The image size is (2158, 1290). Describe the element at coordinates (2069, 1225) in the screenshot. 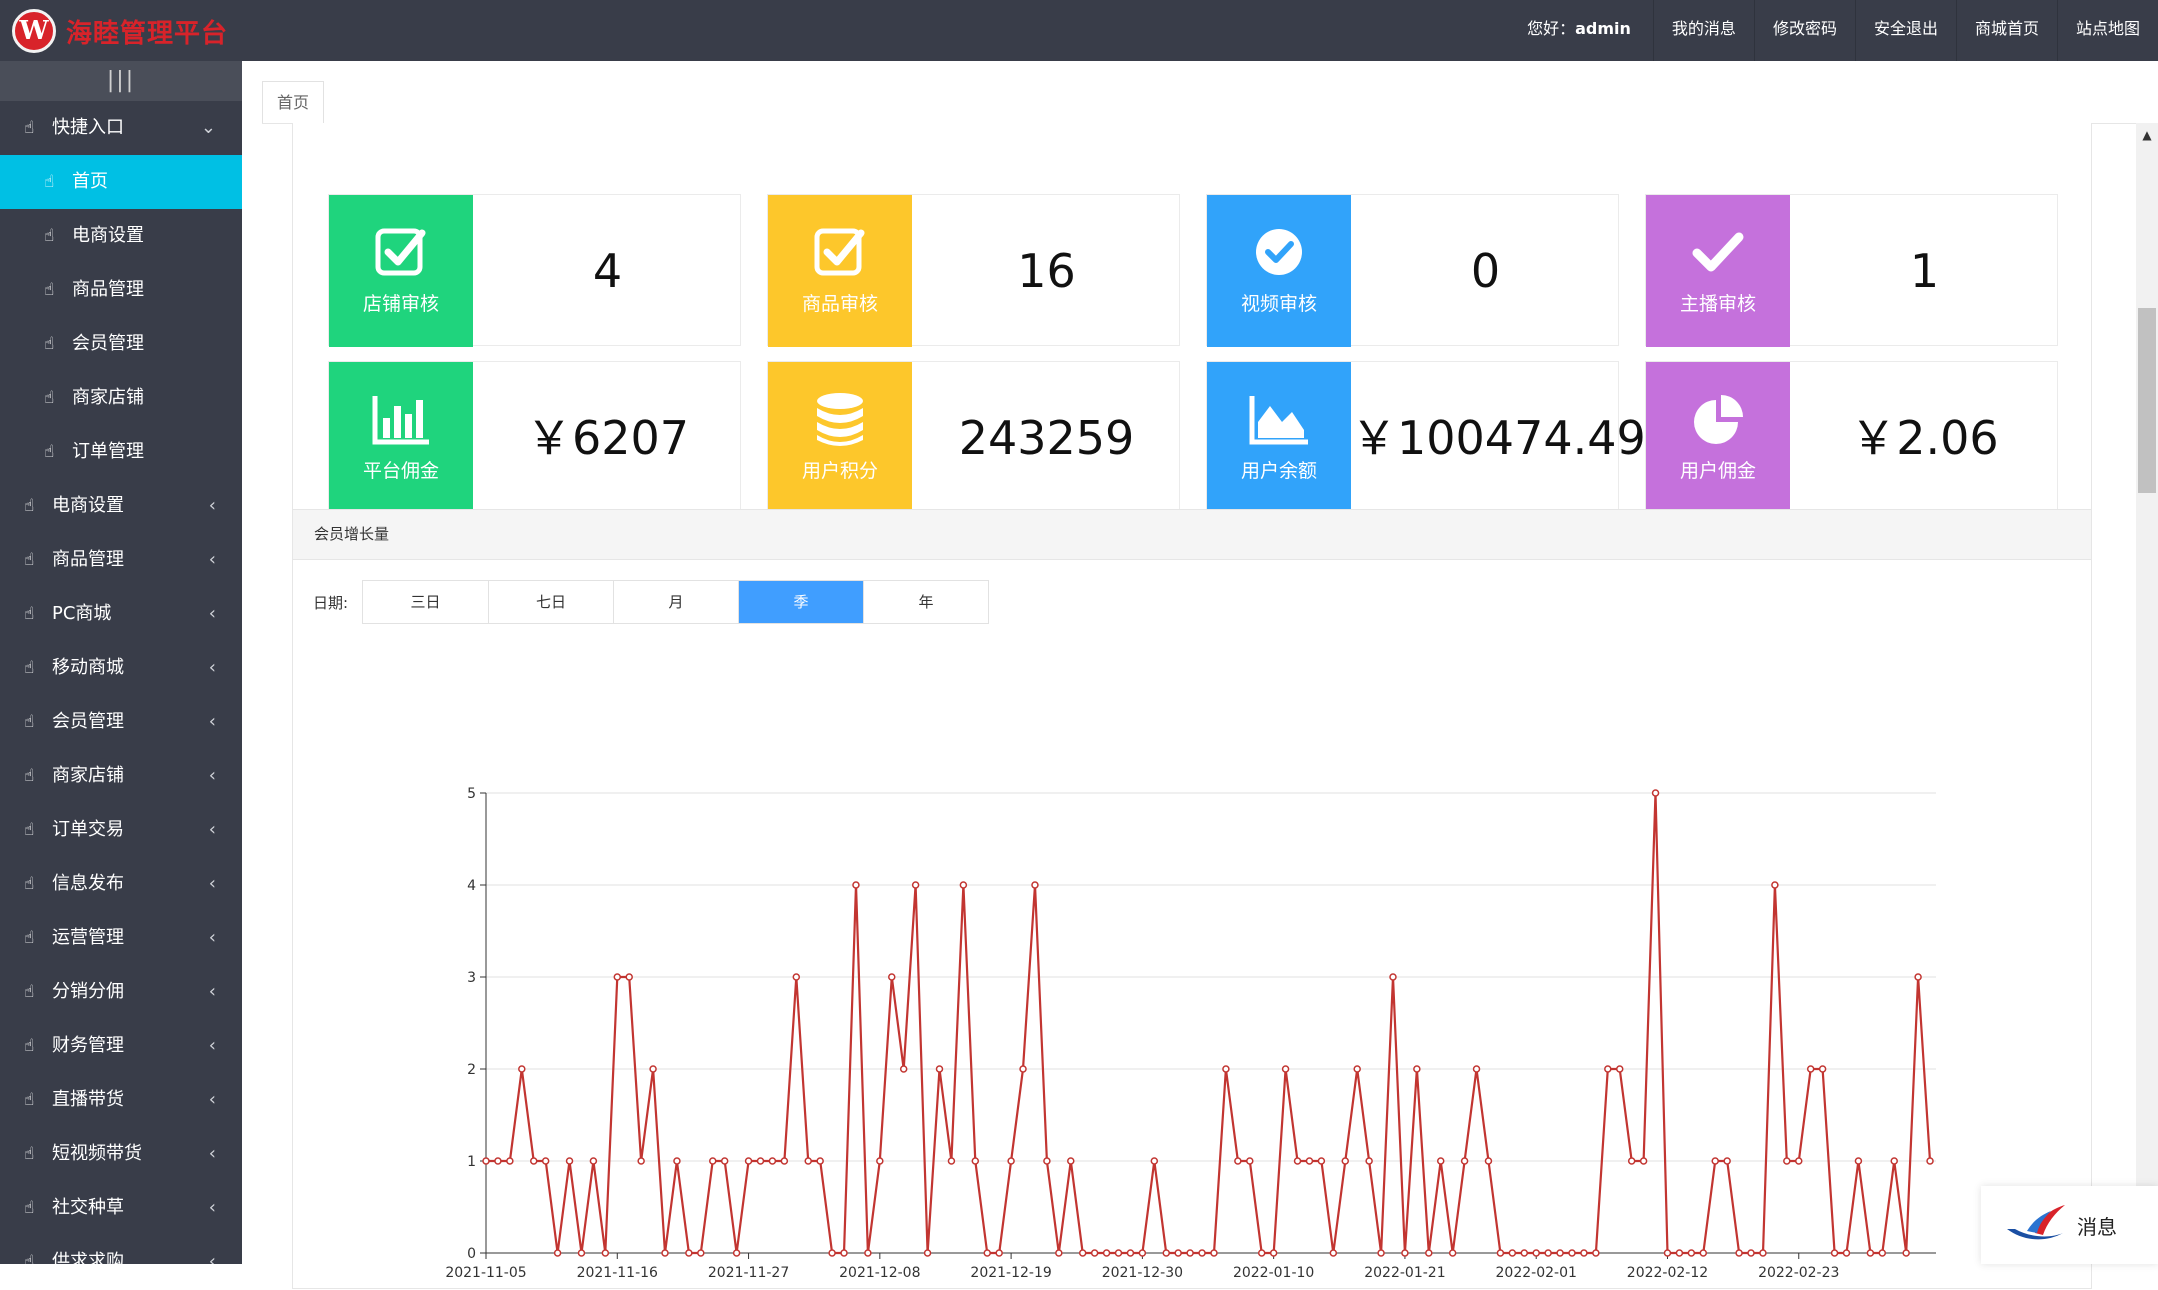

I see `message-widget: 消息` at that location.